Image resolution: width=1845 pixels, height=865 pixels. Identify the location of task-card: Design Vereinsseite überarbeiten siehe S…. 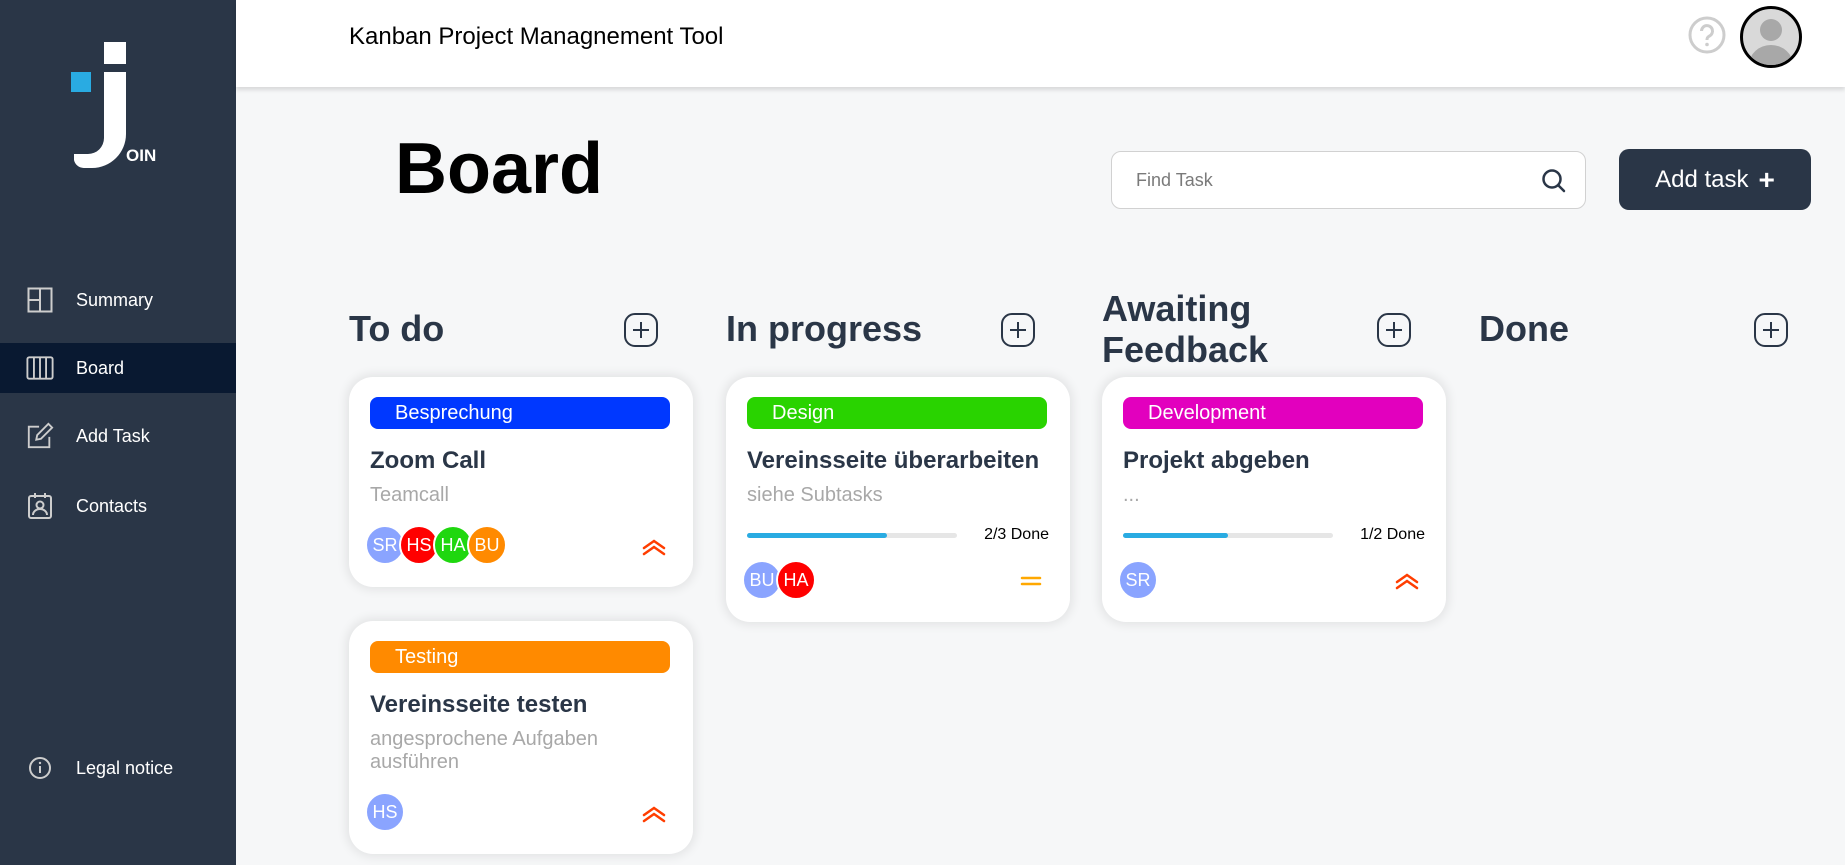
(898, 499).